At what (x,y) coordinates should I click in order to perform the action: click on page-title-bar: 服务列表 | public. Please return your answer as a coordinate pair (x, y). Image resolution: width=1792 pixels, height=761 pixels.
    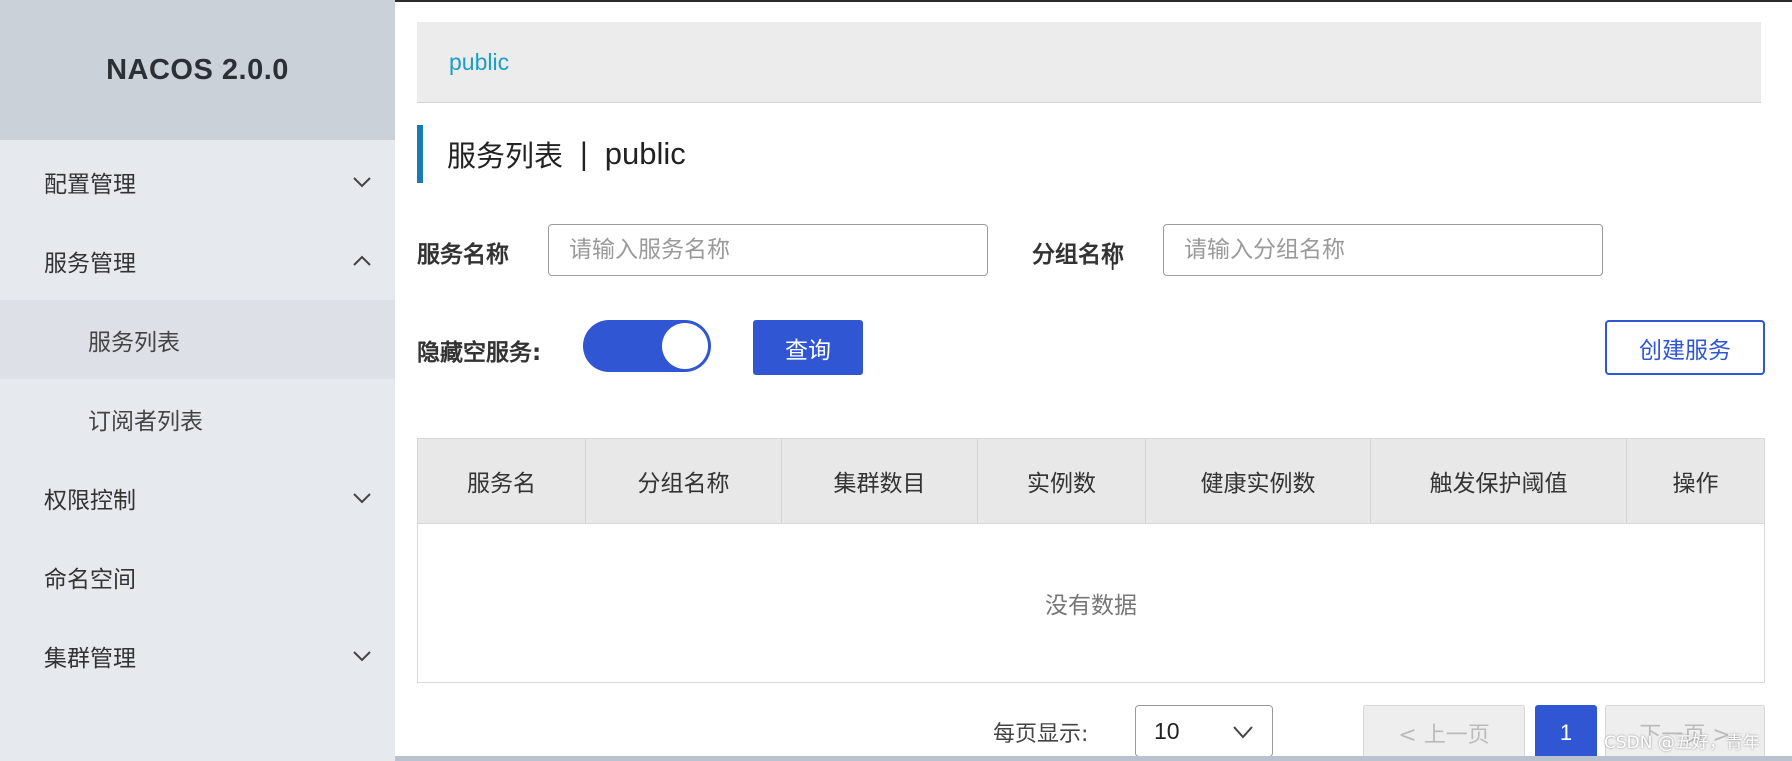
    Looking at the image, I should click on (551, 154).